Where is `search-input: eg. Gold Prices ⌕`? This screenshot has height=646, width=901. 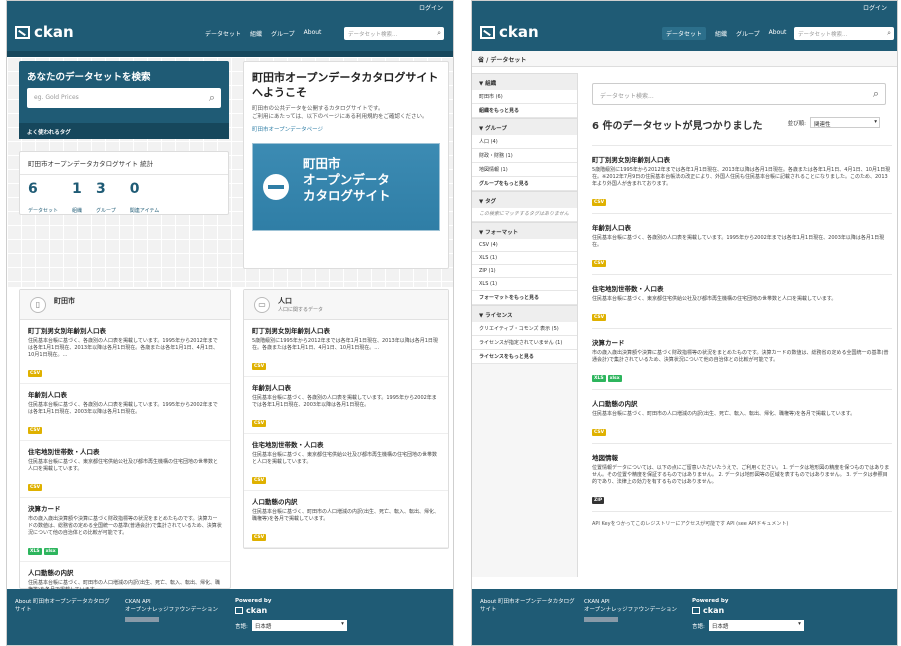
search-input: eg. Gold Prices ⌕ is located at coordinates (124, 98).